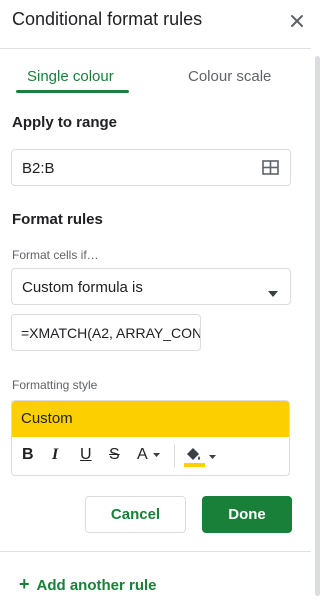 This screenshot has width=325, height=613. Describe the element at coordinates (107, 19) in the screenshot. I see `panel-title: Conditional format rules` at that location.